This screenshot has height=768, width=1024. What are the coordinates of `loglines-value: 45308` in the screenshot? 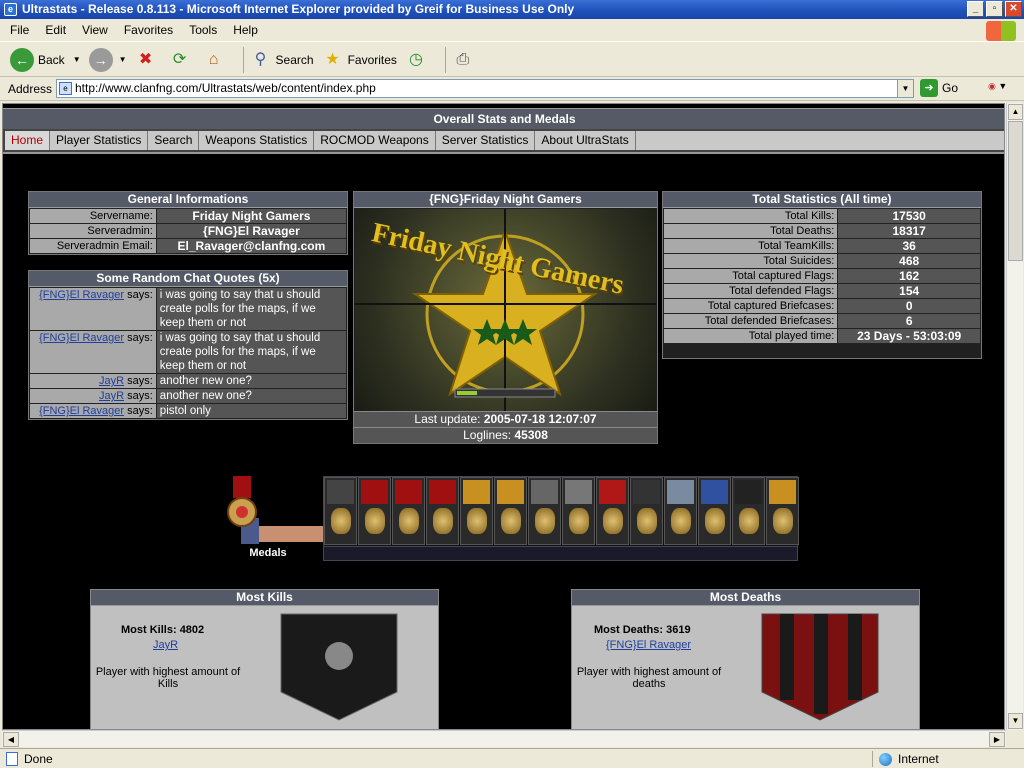 It's located at (531, 435).